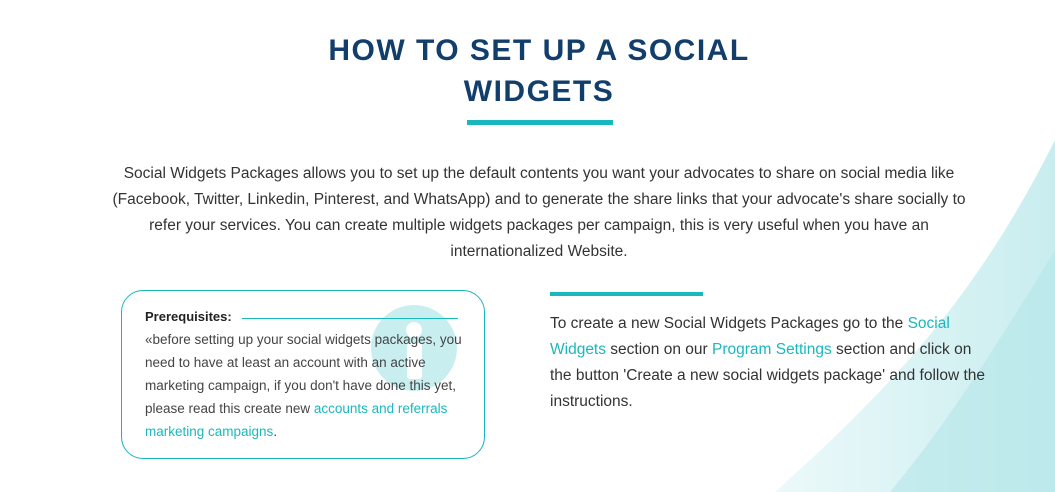 The height and width of the screenshot is (492, 1055). What do you see at coordinates (626, 294) in the screenshot?
I see `instructions-accent-line` at bounding box center [626, 294].